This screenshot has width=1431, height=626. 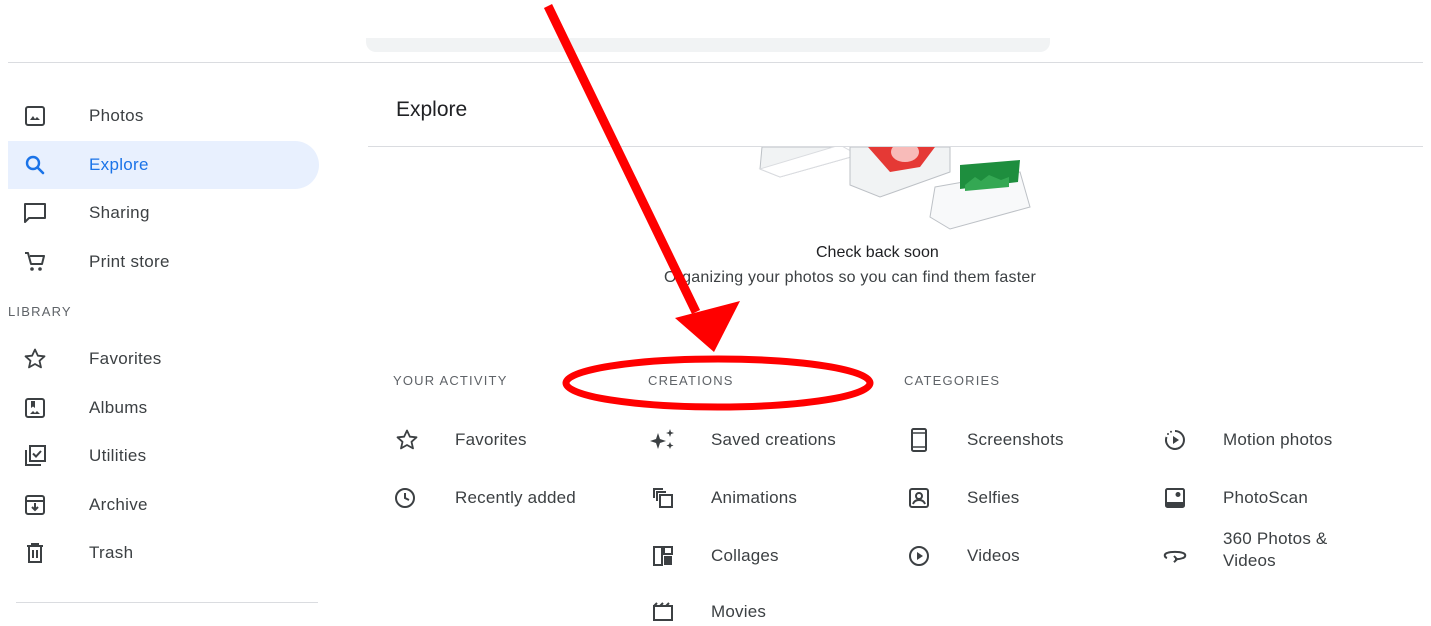 What do you see at coordinates (515, 497) in the screenshot?
I see `explore-item-label: Recently added` at bounding box center [515, 497].